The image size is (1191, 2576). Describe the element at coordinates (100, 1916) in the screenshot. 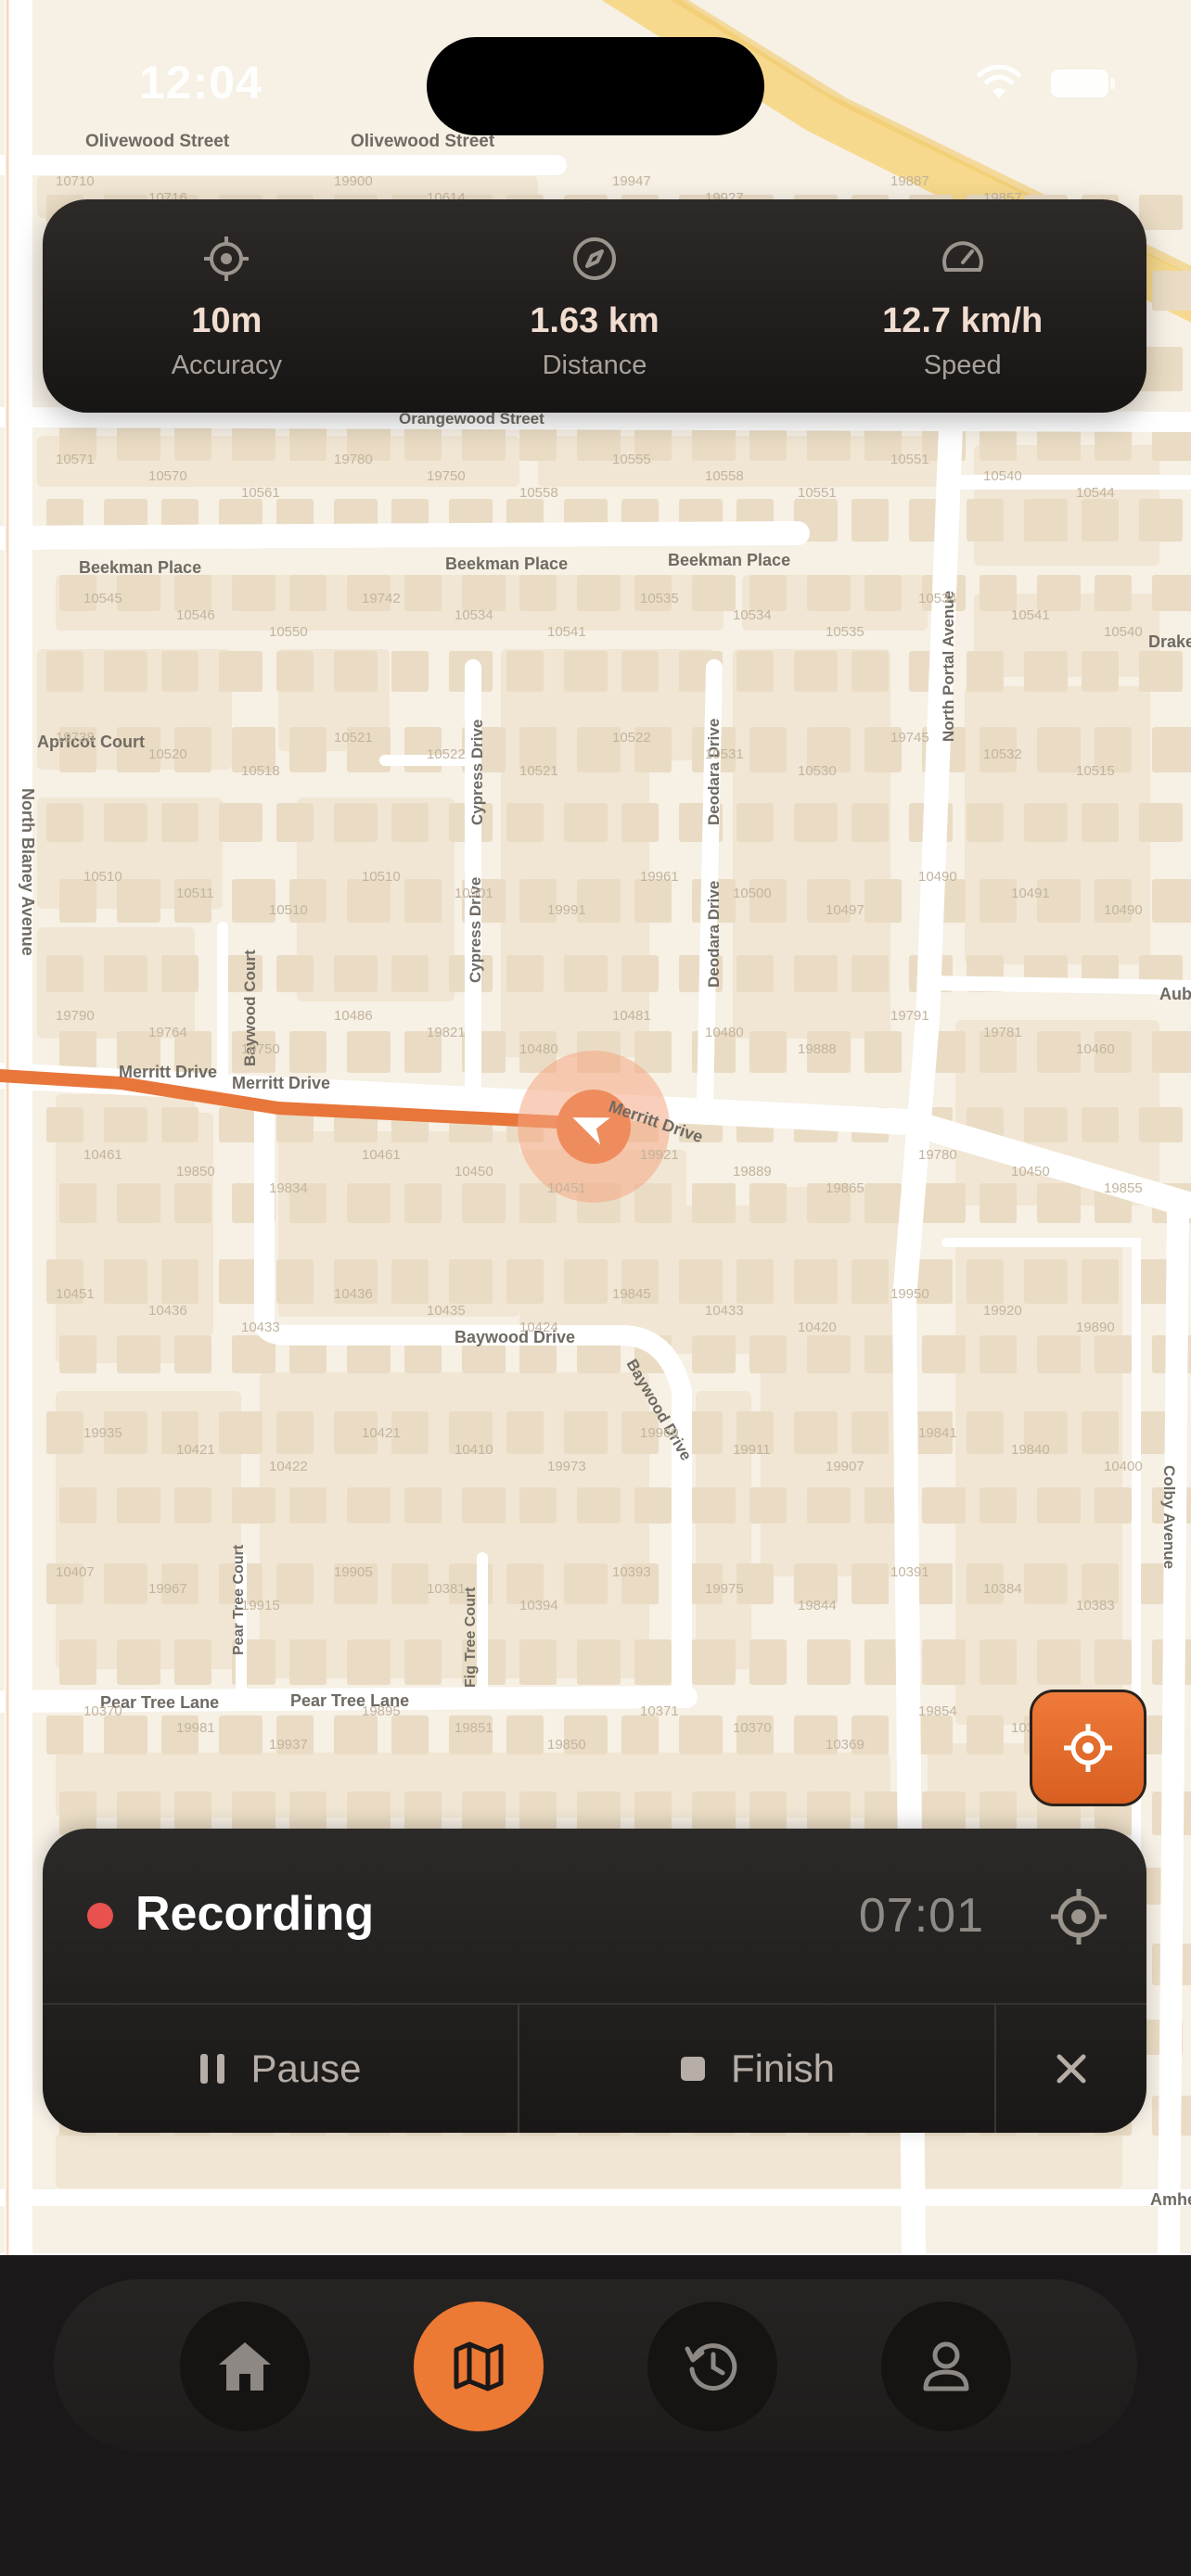

I see `recording-indicator-dot` at that location.